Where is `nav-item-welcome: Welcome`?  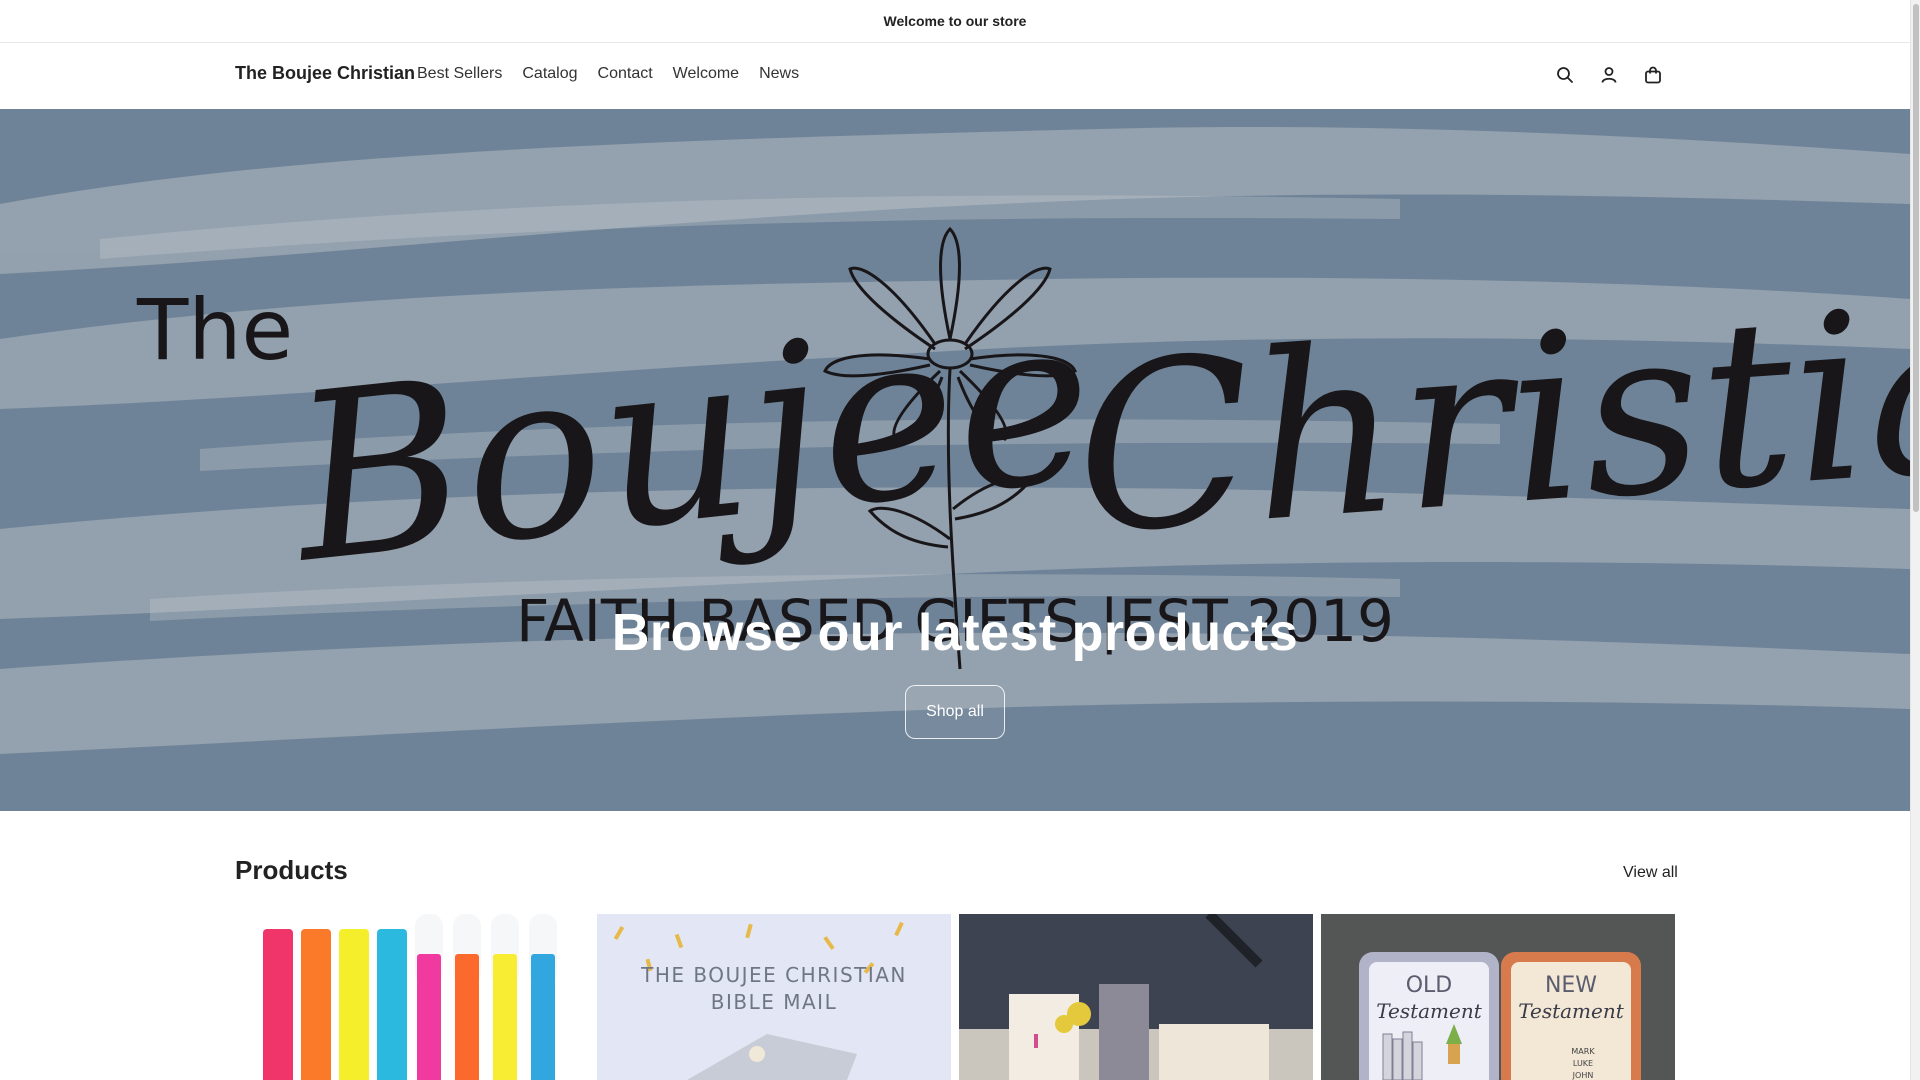 nav-item-welcome: Welcome is located at coordinates (706, 74).